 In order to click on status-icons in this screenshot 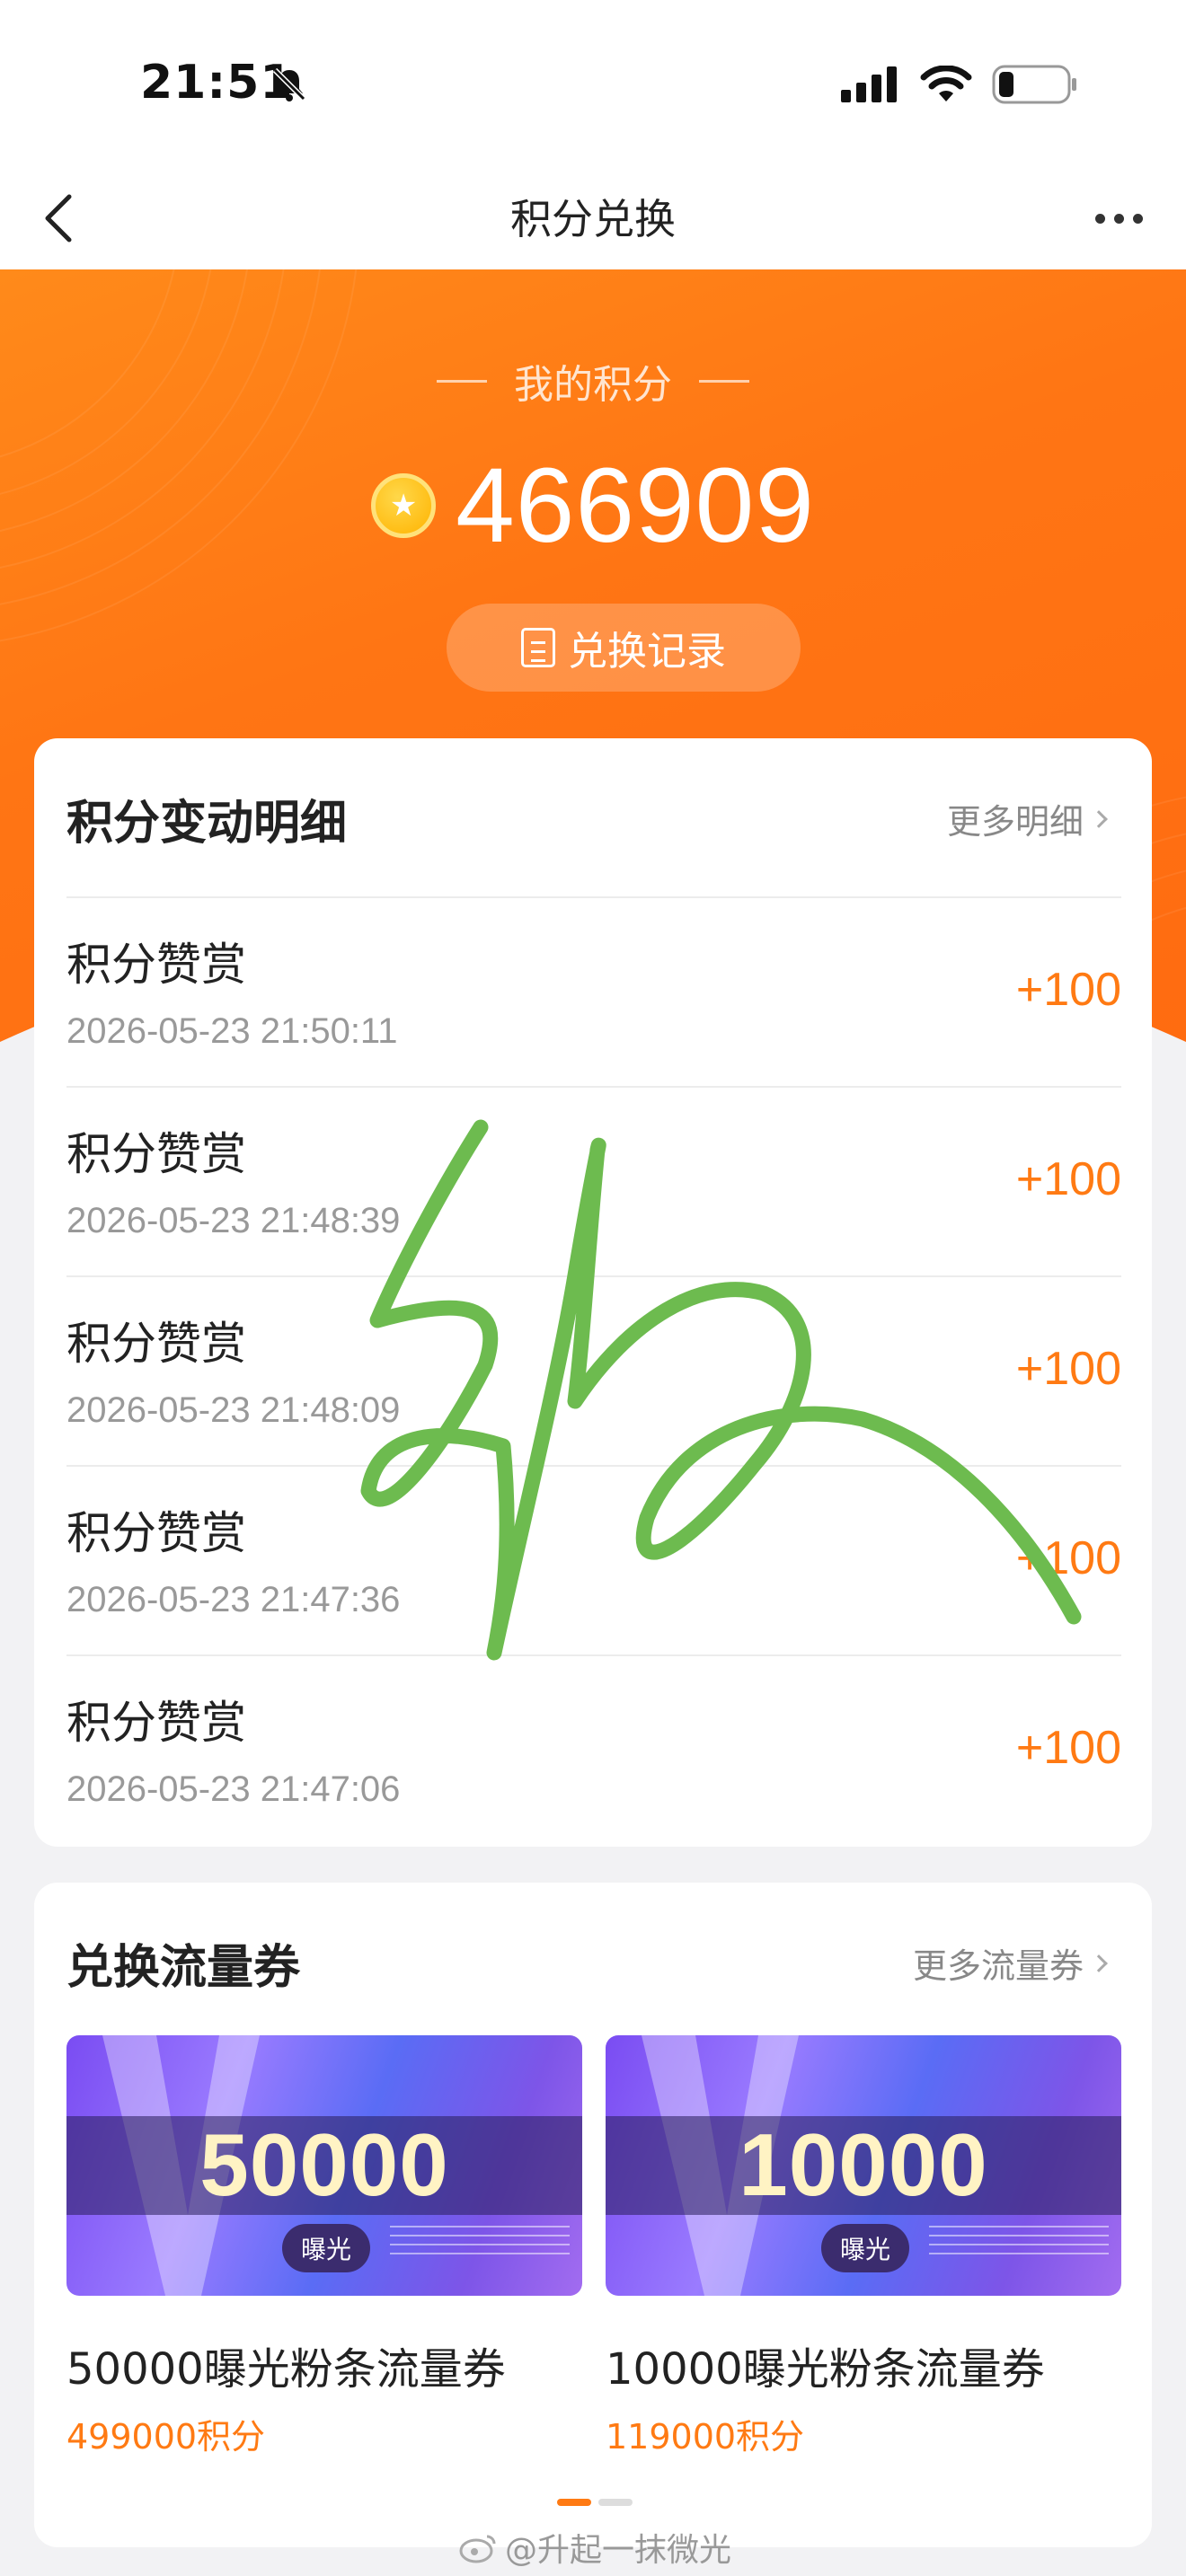, I will do `click(959, 84)`.